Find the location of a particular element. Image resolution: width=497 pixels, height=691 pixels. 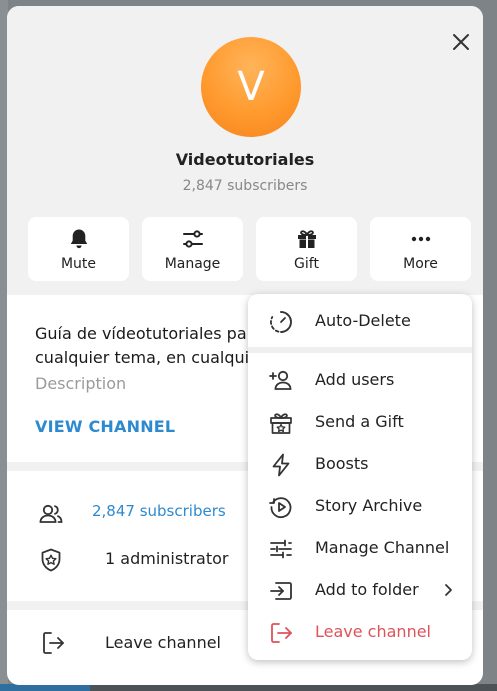

close-icon is located at coordinates (461, 42).